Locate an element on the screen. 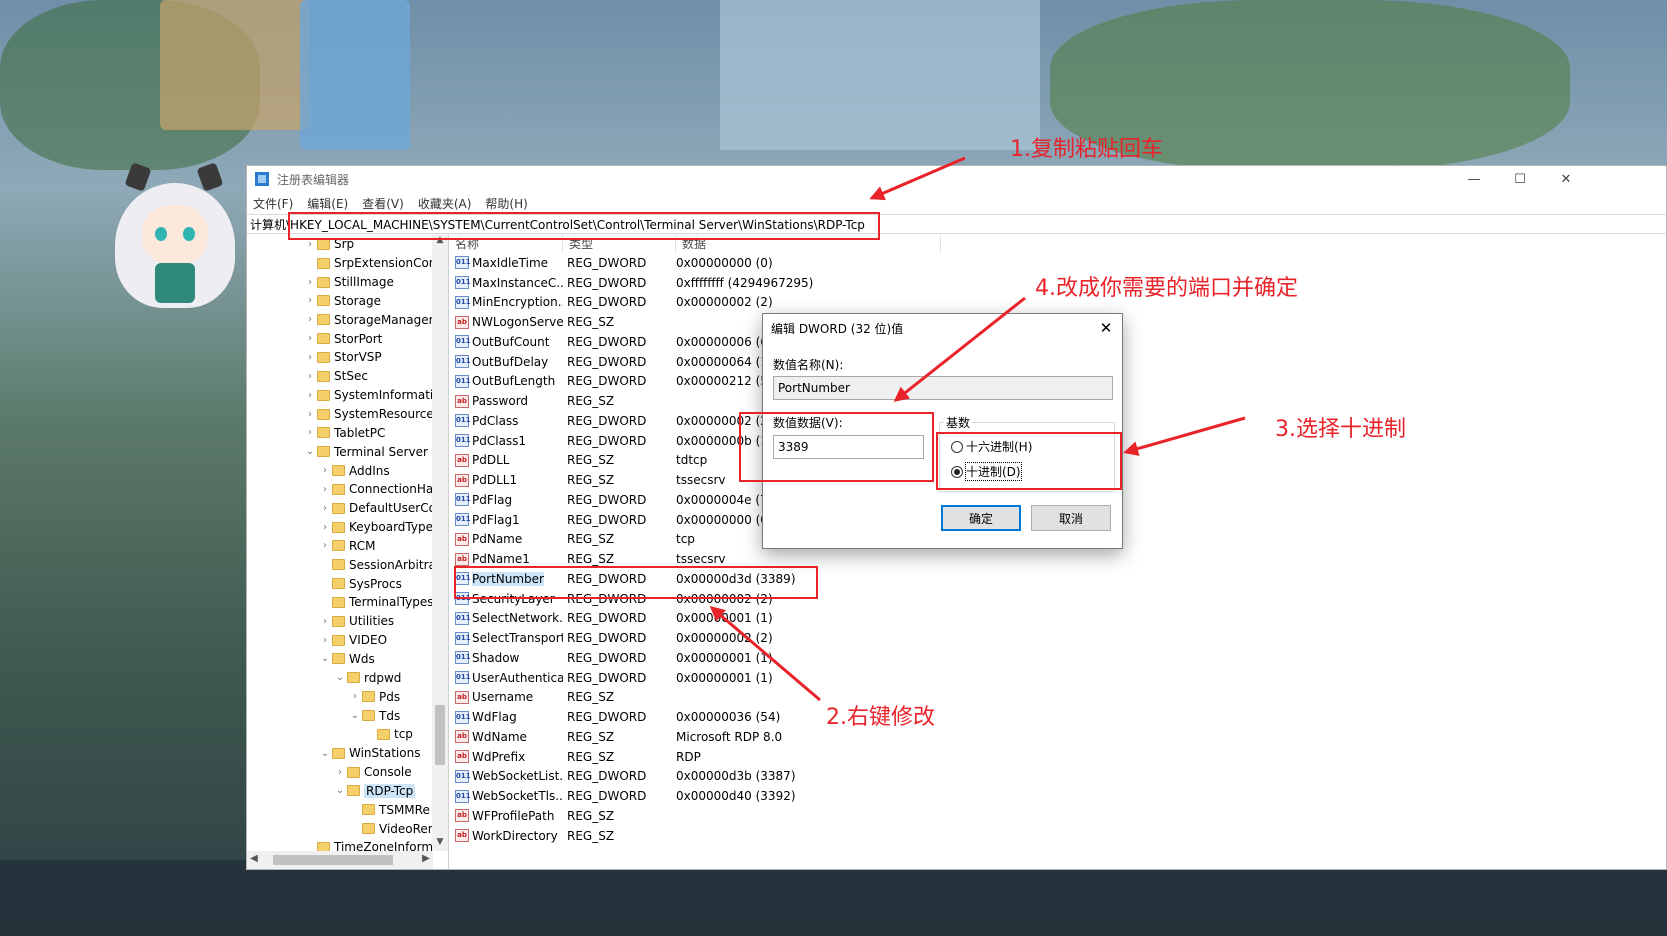  value-name-cell: 011 PdFlag1 is located at coordinates (506, 520).